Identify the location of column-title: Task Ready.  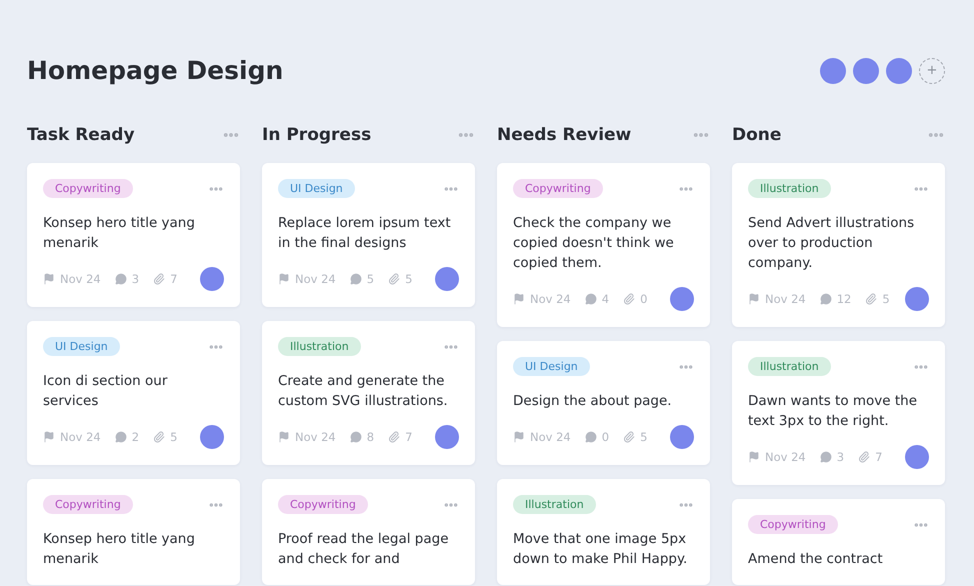
(81, 135).